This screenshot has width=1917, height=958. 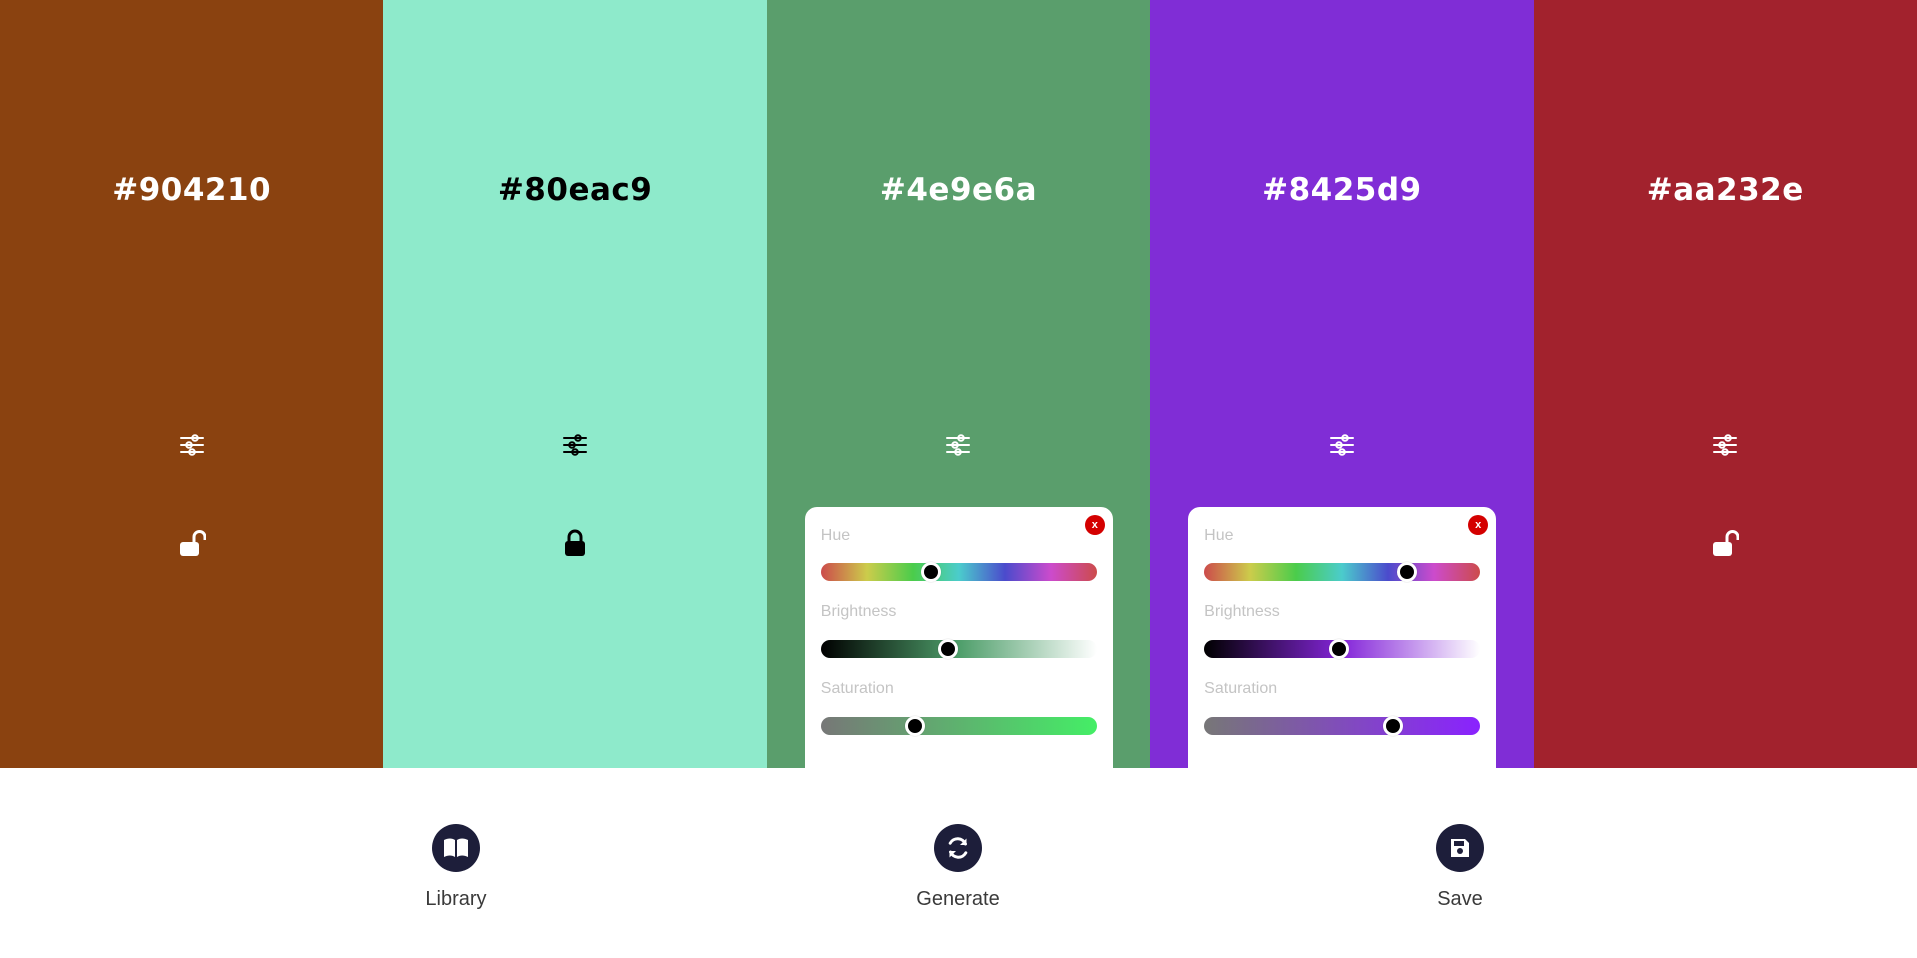 I want to click on hex-code: #904210, so click(x=191, y=190).